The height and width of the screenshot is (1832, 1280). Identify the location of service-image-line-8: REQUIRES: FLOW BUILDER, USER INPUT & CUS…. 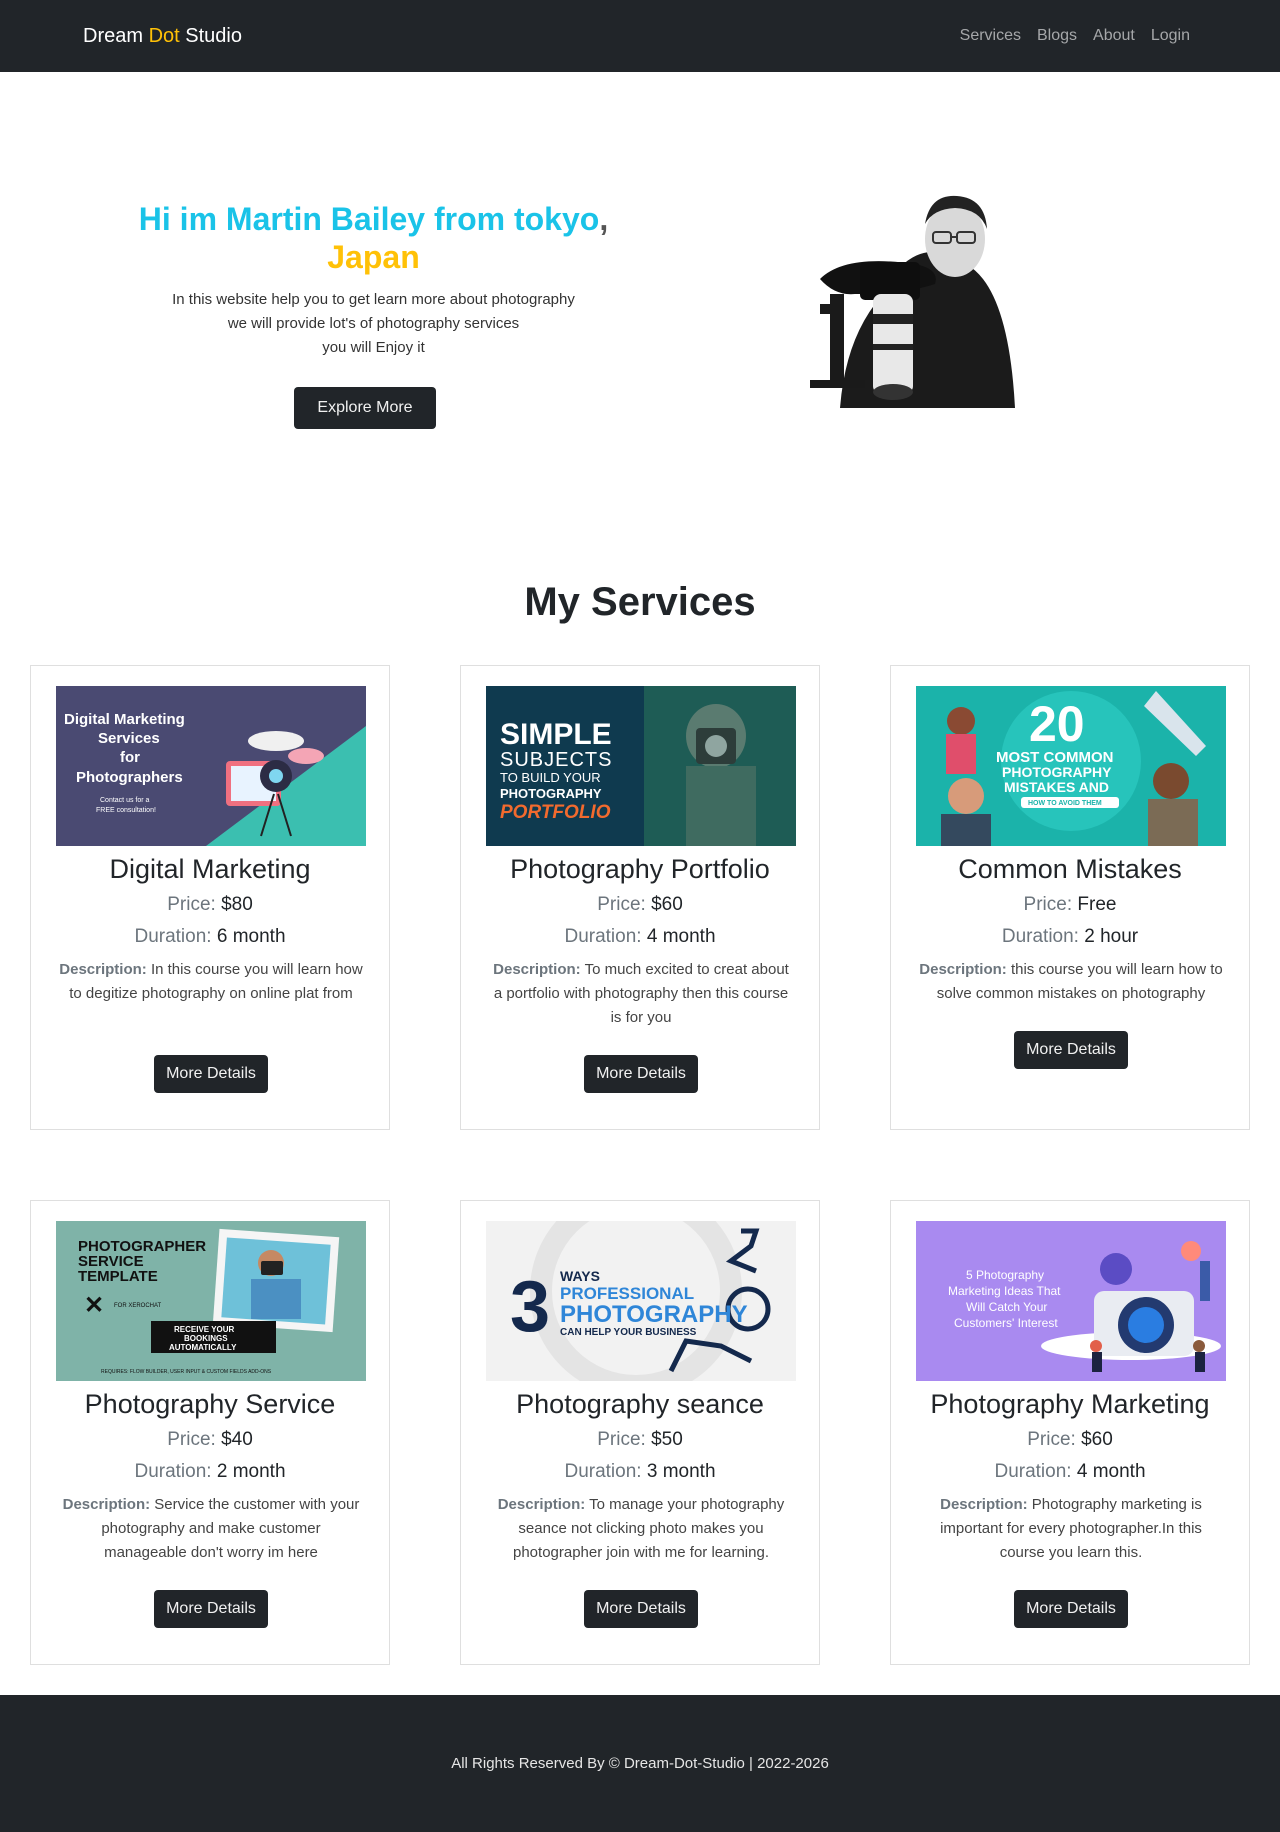
(186, 1372).